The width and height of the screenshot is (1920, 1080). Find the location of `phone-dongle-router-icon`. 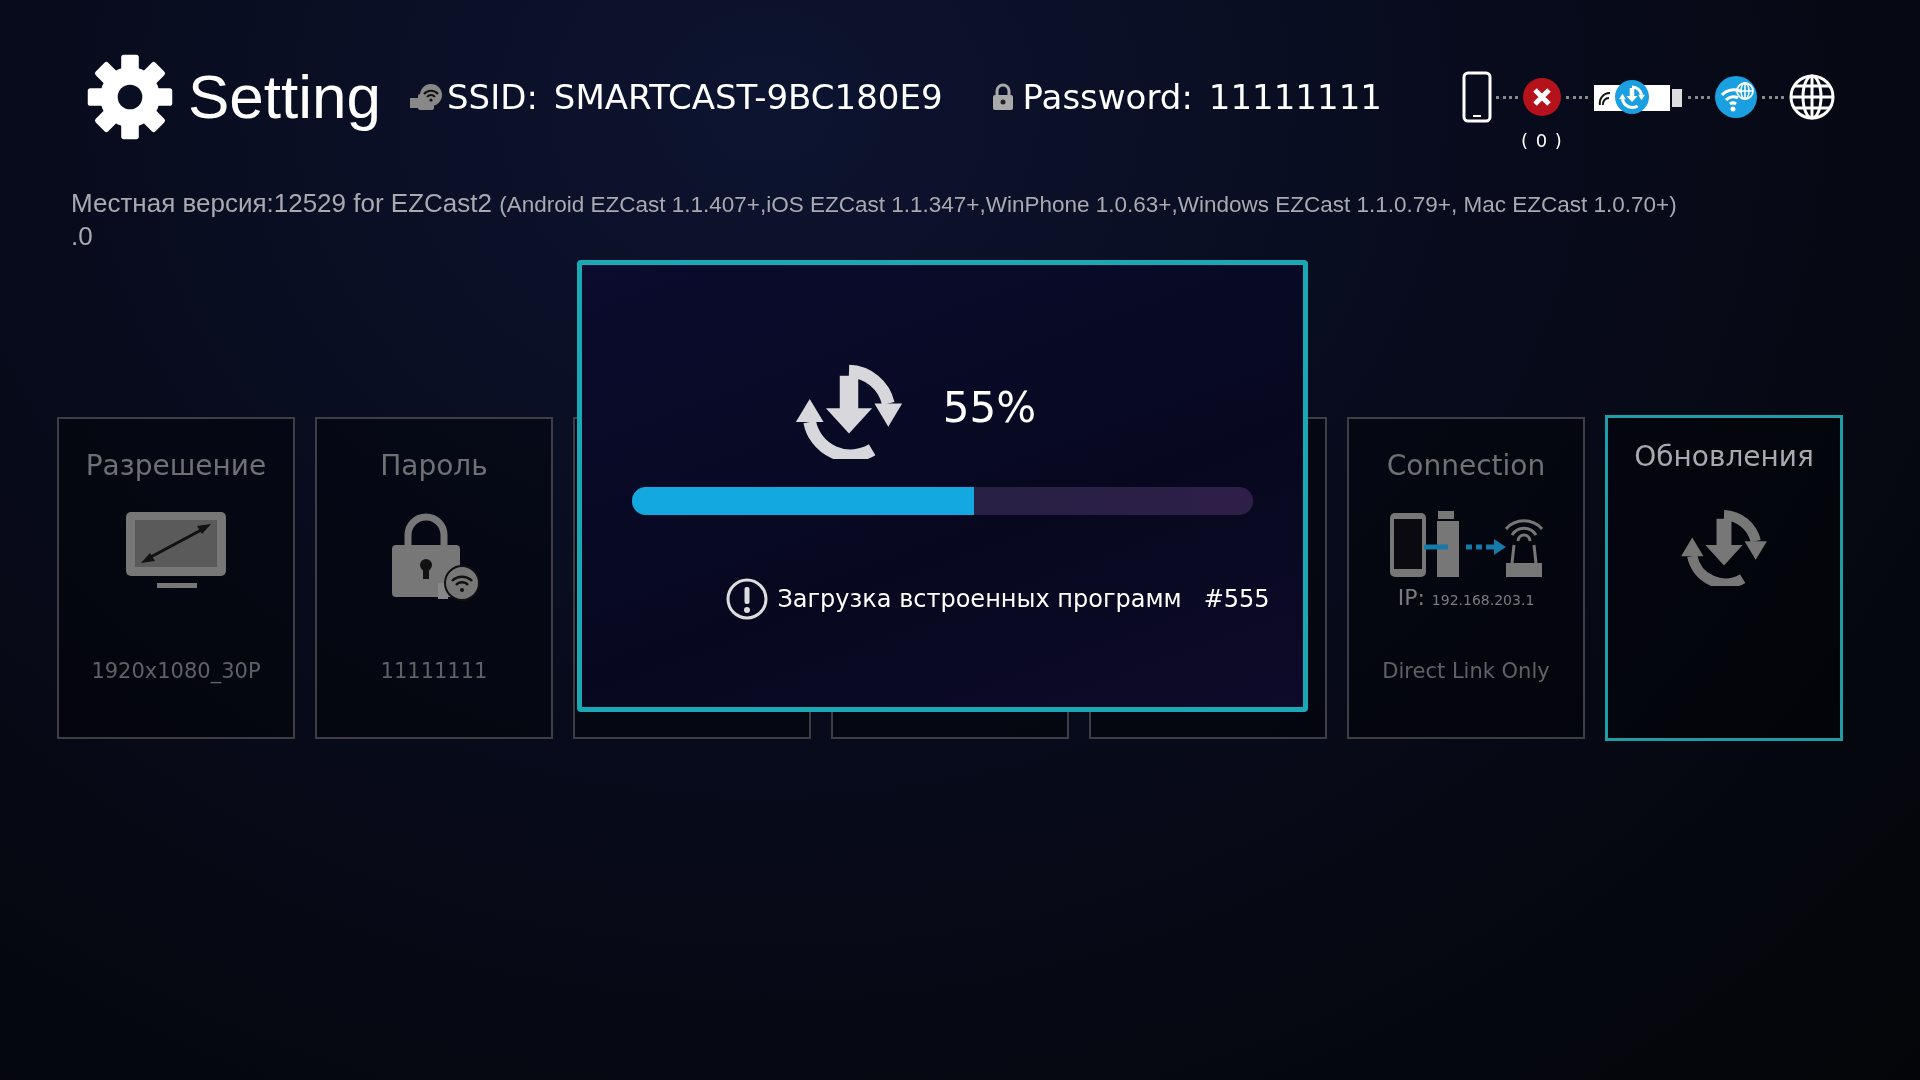

phone-dongle-router-icon is located at coordinates (1466, 545).